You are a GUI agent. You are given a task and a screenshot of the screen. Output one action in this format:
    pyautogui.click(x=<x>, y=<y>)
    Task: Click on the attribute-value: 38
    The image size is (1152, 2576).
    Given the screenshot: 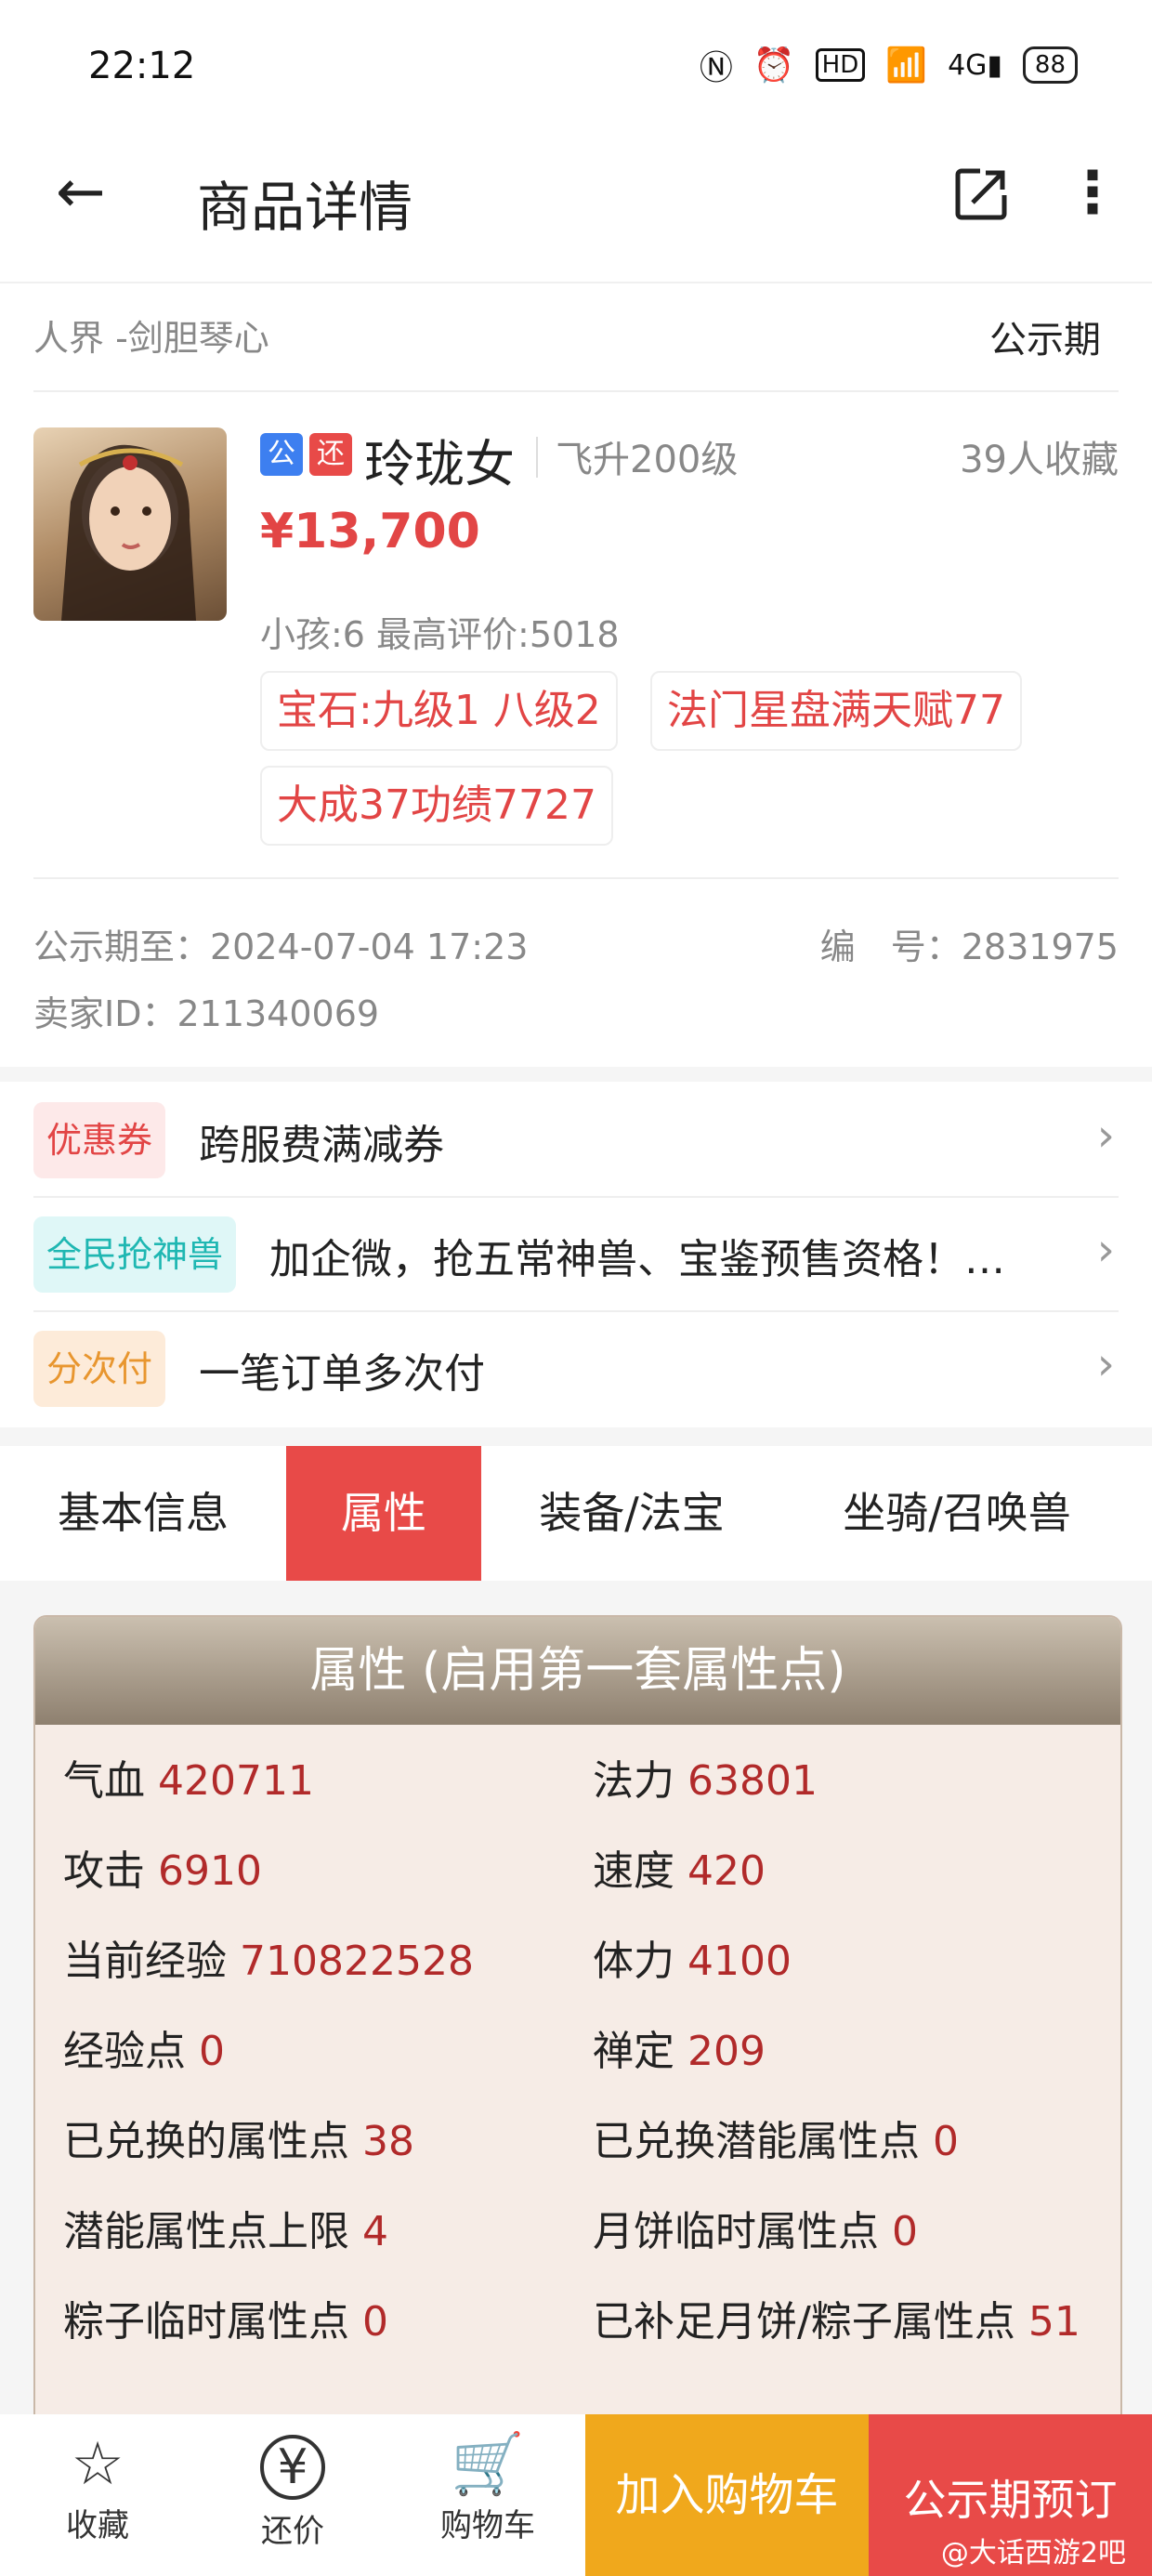 What is the action you would take?
    pyautogui.click(x=388, y=2141)
    